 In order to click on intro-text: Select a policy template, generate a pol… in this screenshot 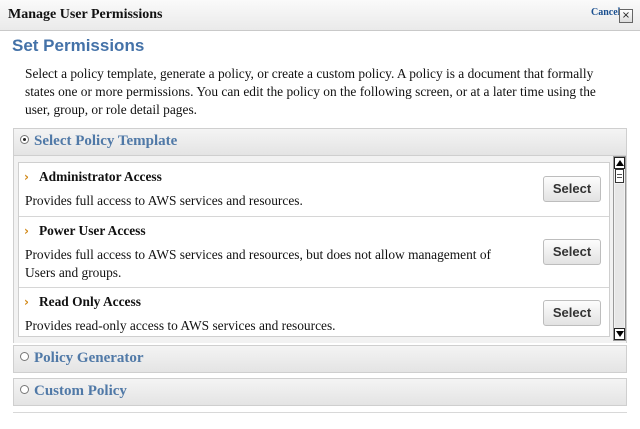, I will do `click(310, 91)`.